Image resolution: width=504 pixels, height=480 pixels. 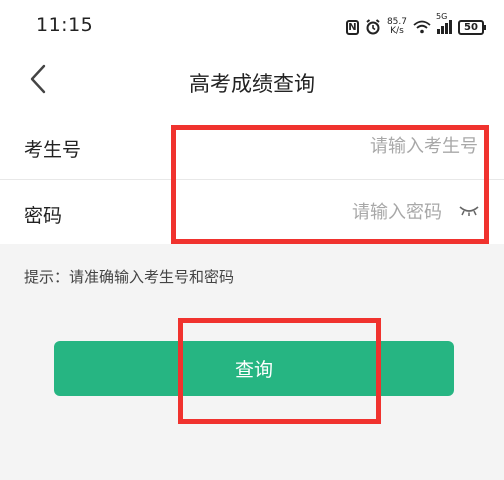 What do you see at coordinates (339, 146) in the screenshot?
I see `exam-number-input` at bounding box center [339, 146].